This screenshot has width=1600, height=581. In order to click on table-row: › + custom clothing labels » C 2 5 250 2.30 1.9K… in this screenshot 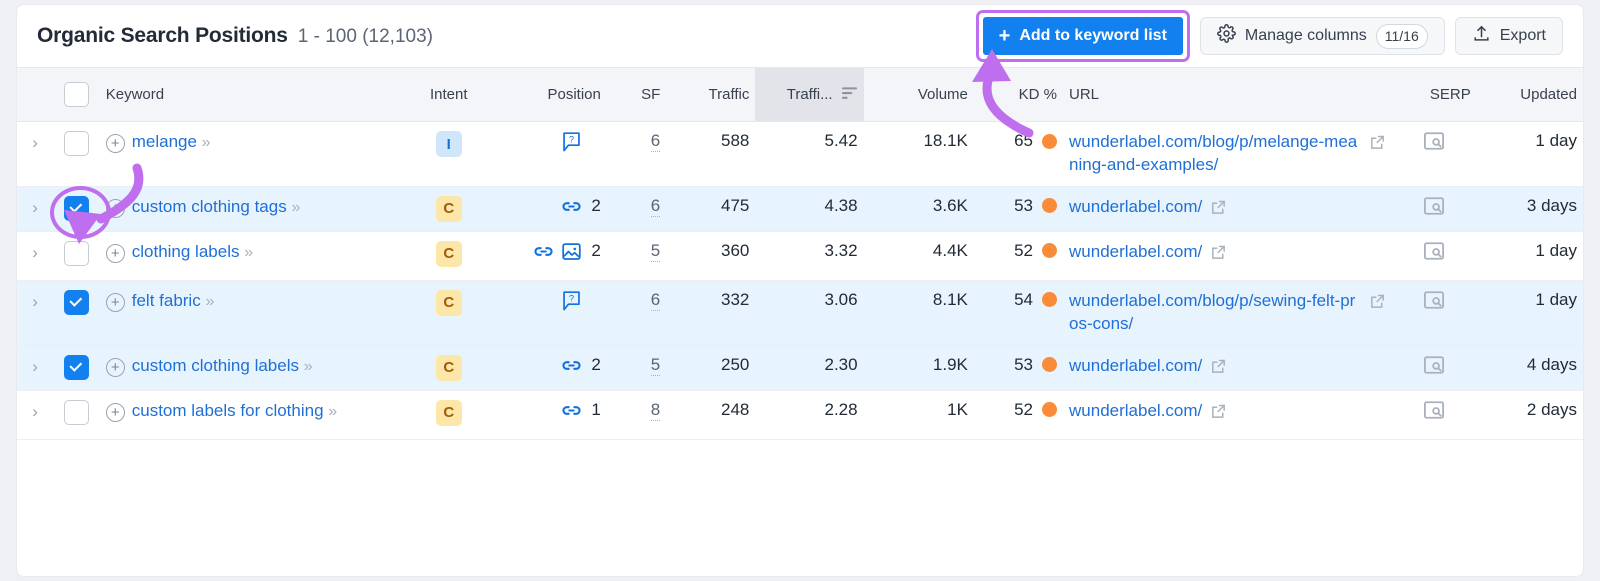, I will do `click(800, 368)`.